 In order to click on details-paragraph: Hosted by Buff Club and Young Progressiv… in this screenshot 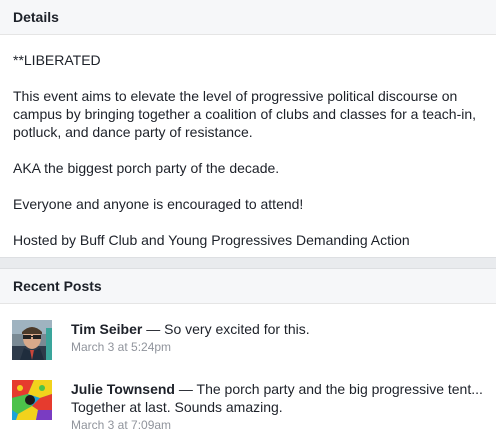, I will do `click(211, 240)`.